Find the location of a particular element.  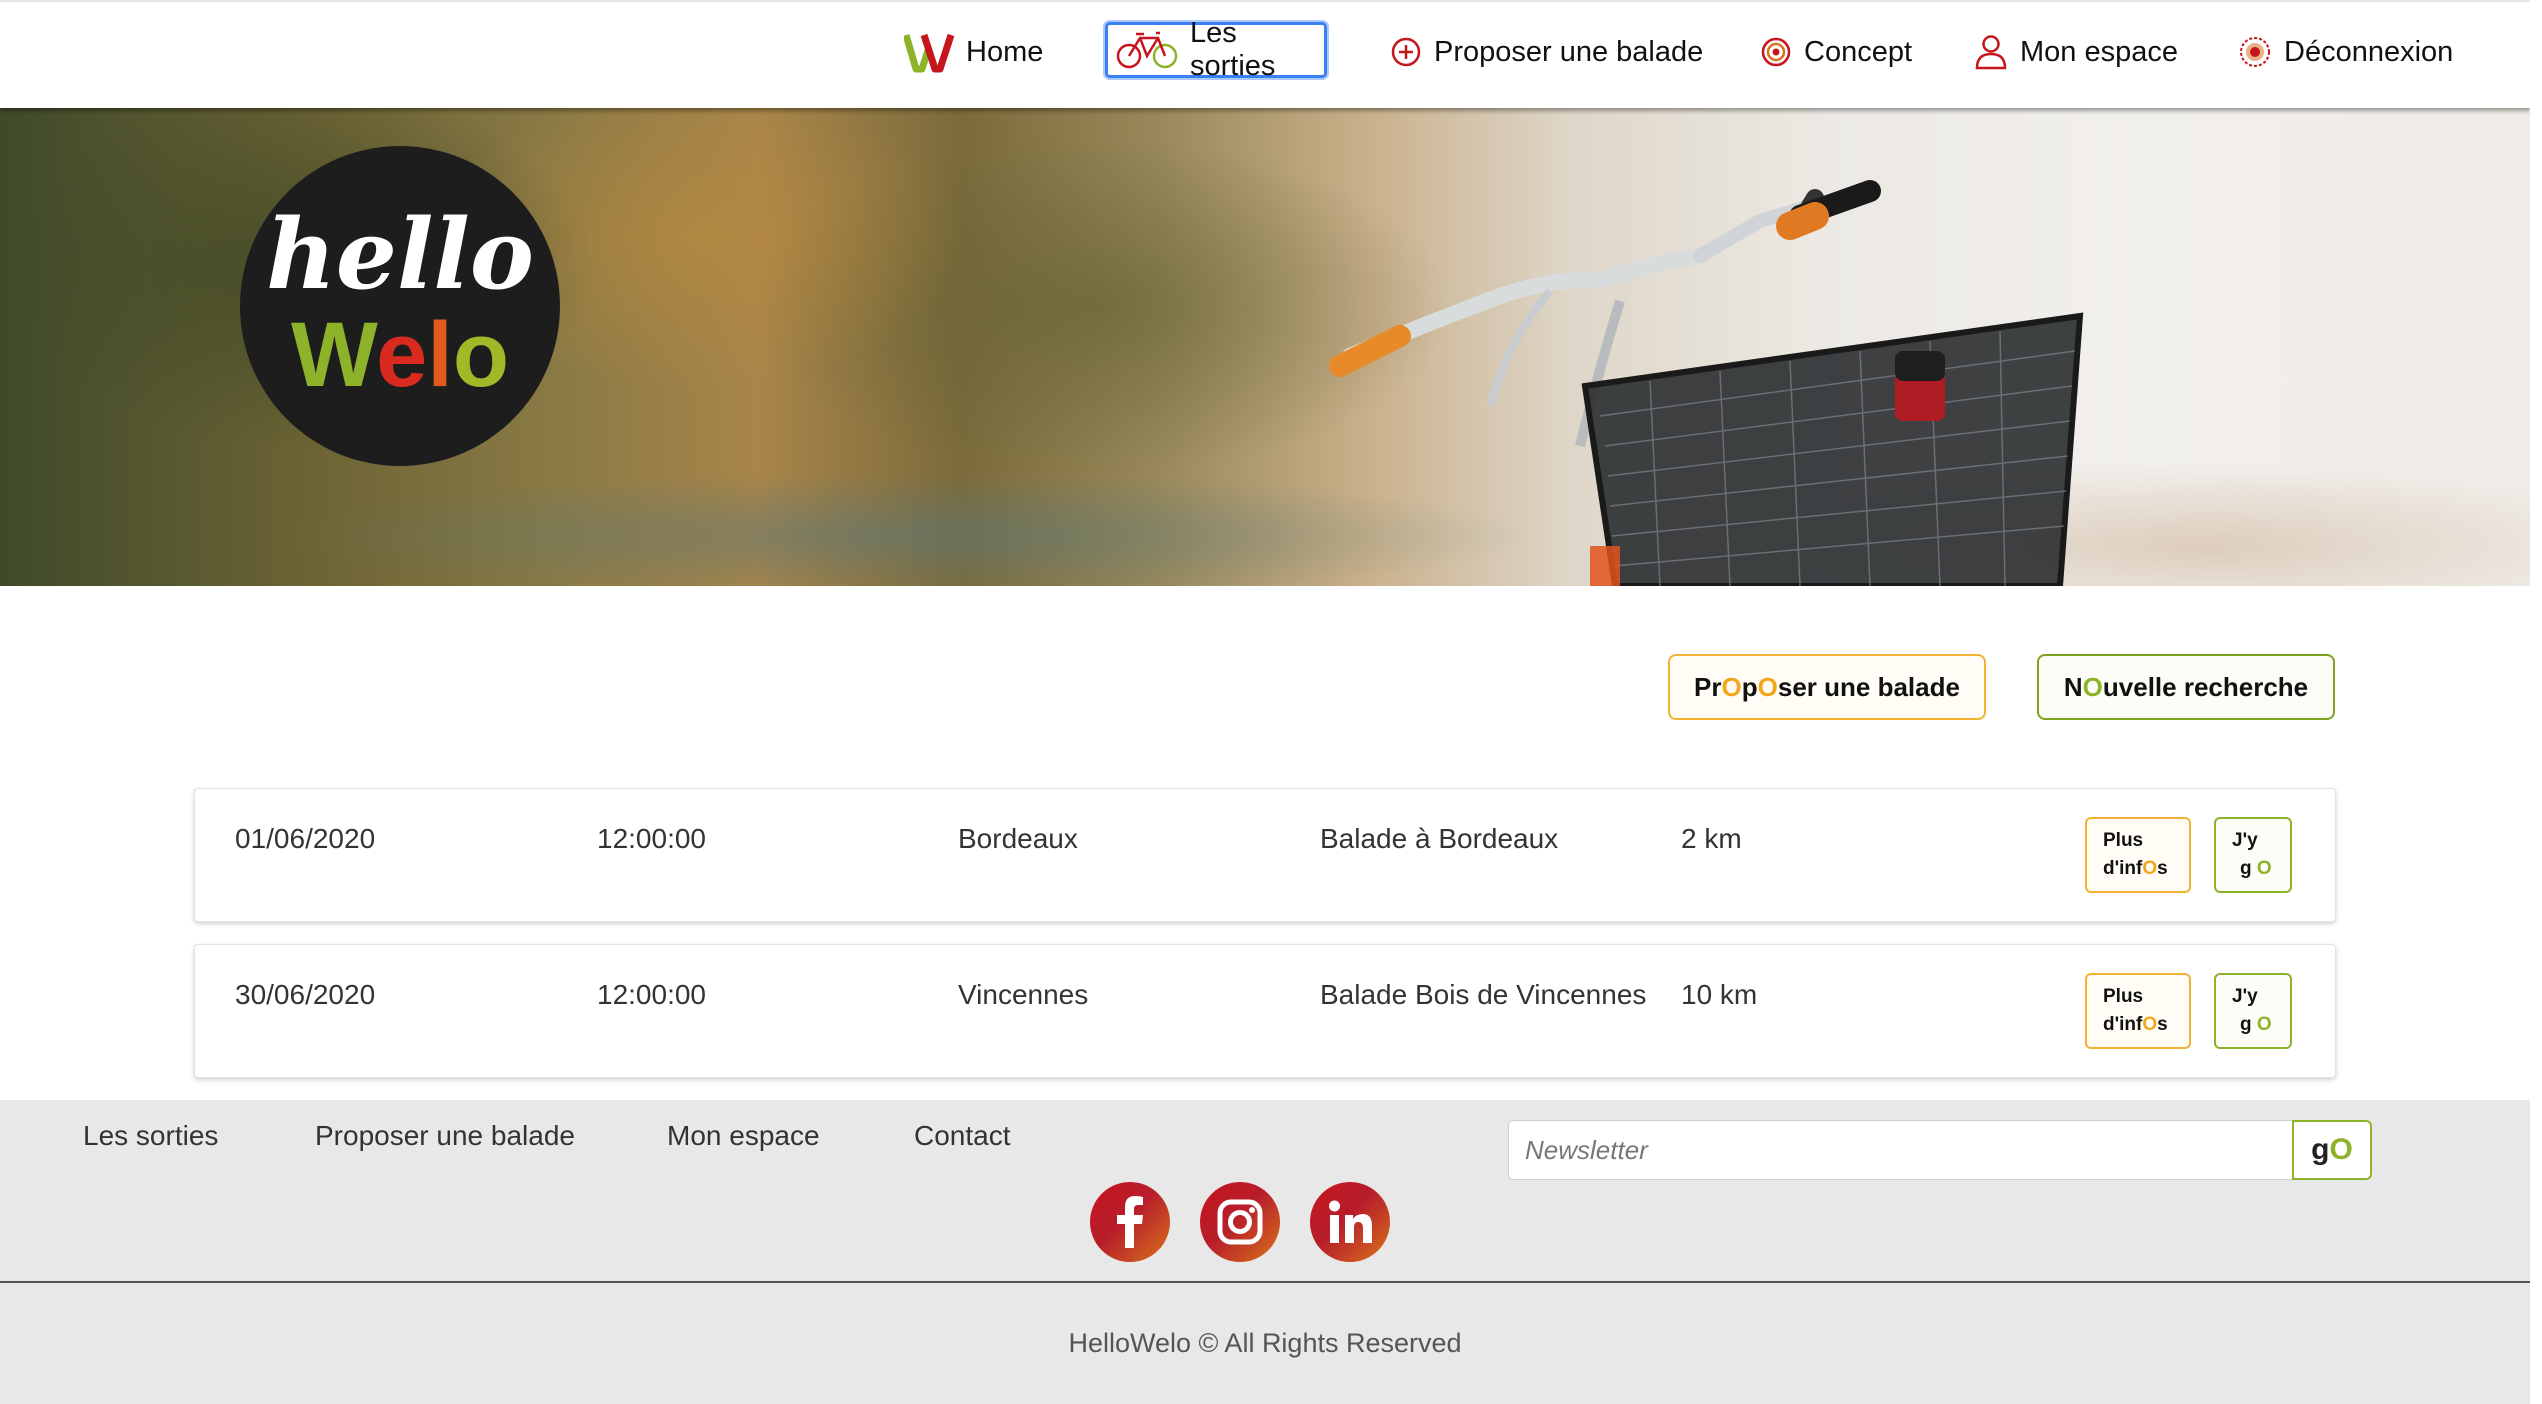

ride-city: Bordeaux is located at coordinates (1018, 838).